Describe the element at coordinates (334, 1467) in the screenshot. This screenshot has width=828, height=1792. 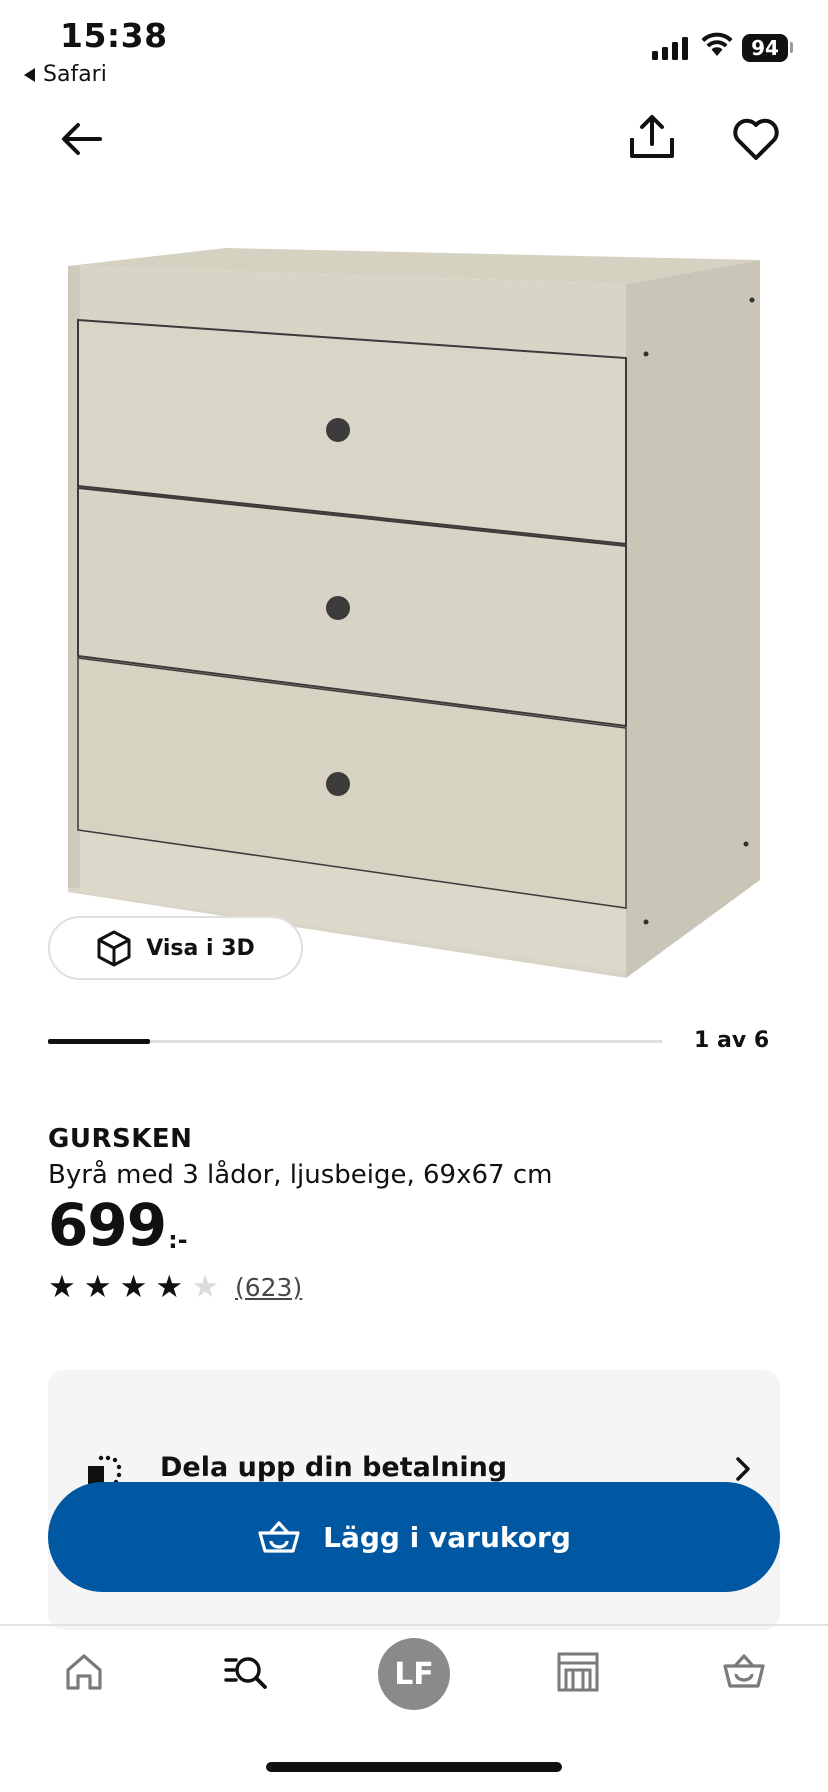
I see `split-payment-label: Dela upp din betalning` at that location.